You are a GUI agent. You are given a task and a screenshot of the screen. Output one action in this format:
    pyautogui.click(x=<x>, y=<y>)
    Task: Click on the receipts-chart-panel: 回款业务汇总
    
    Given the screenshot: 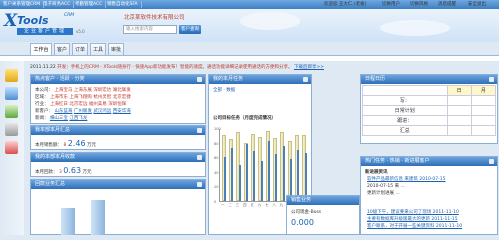 What is the action you would take?
    pyautogui.click(x=118, y=207)
    